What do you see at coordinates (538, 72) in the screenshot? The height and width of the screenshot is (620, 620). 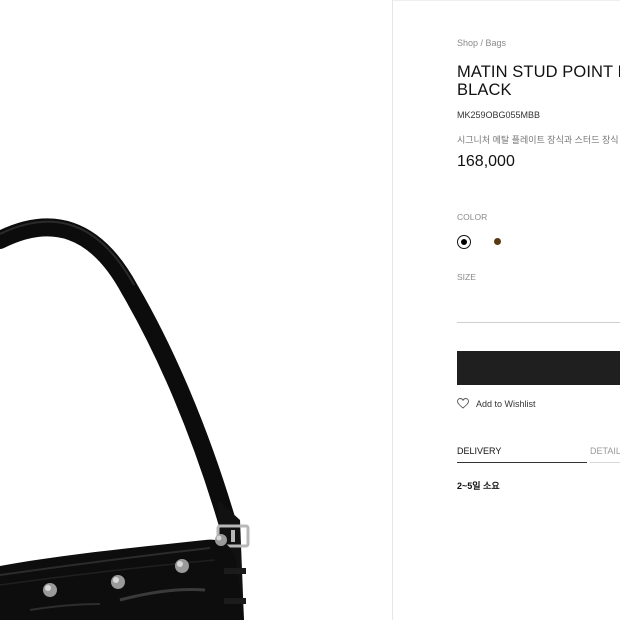 I see `product-title-line-1: MATIN STUD POINT L` at bounding box center [538, 72].